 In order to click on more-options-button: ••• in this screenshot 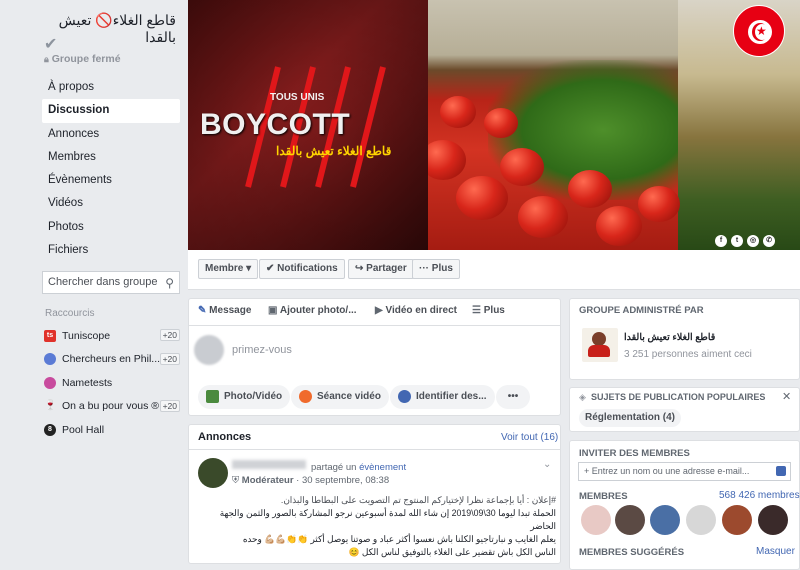, I will do `click(513, 397)`.